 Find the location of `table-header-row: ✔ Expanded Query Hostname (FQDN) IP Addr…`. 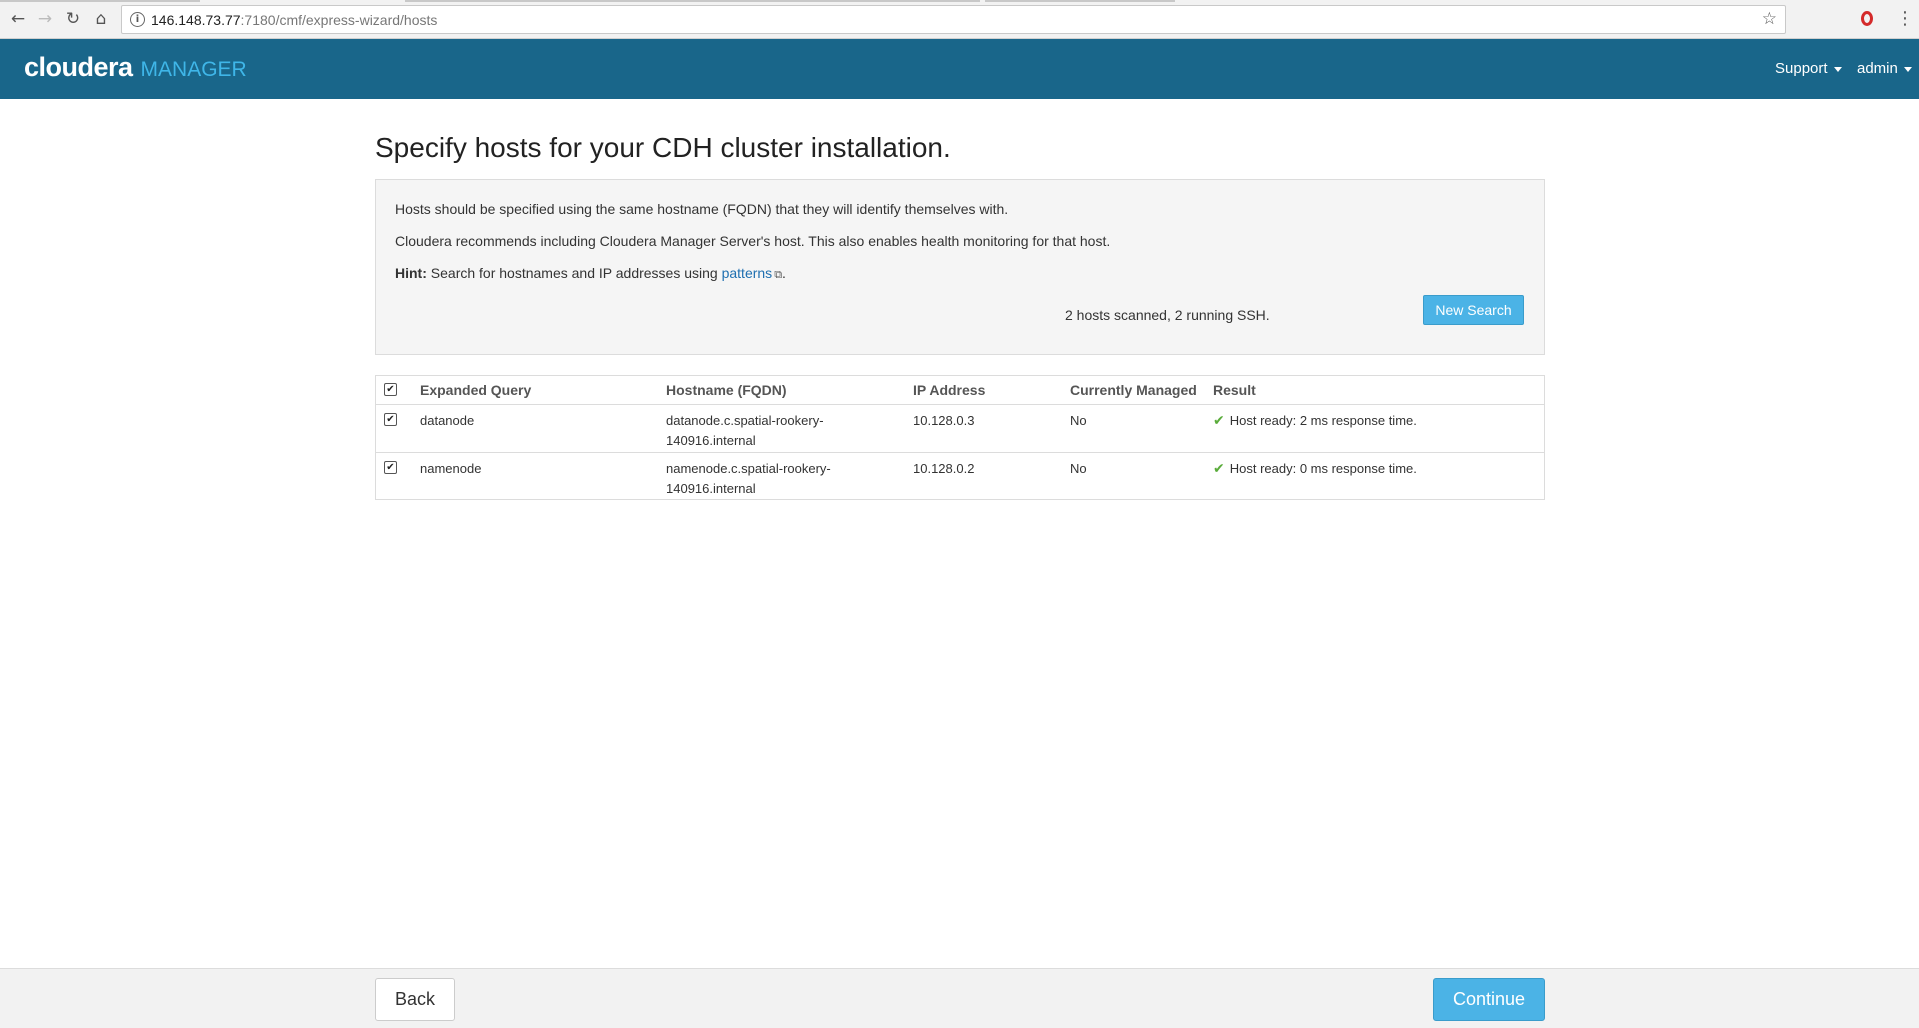

table-header-row: ✔ Expanded Query Hostname (FQDN) IP Addr… is located at coordinates (960, 390).